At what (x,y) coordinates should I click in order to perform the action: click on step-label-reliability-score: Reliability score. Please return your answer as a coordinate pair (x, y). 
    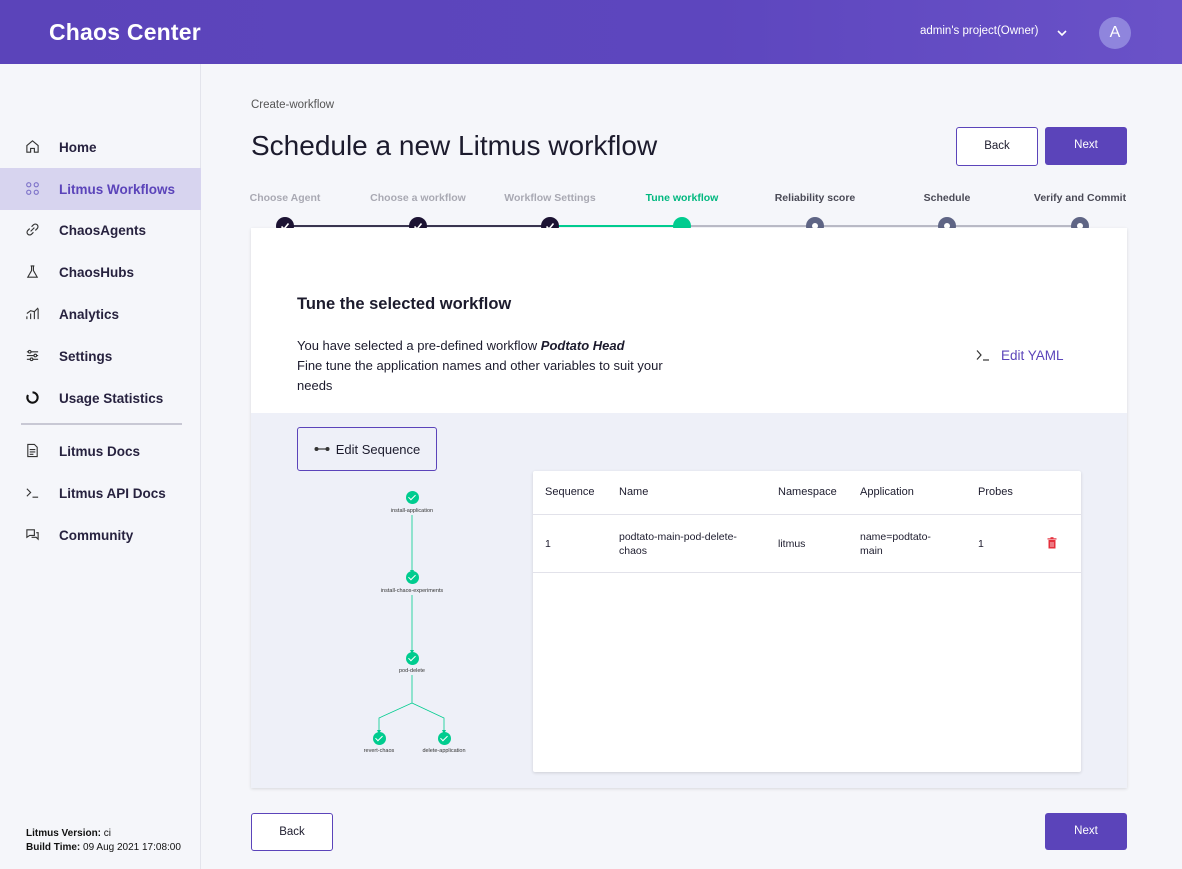
    Looking at the image, I should click on (815, 198).